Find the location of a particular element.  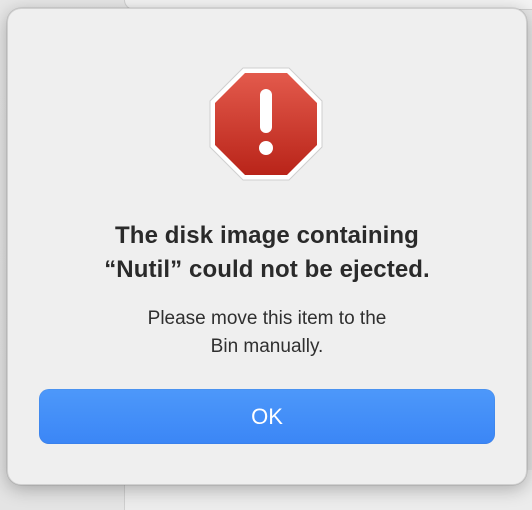

alert-title-line-1: The disk image containing is located at coordinates (267, 235).